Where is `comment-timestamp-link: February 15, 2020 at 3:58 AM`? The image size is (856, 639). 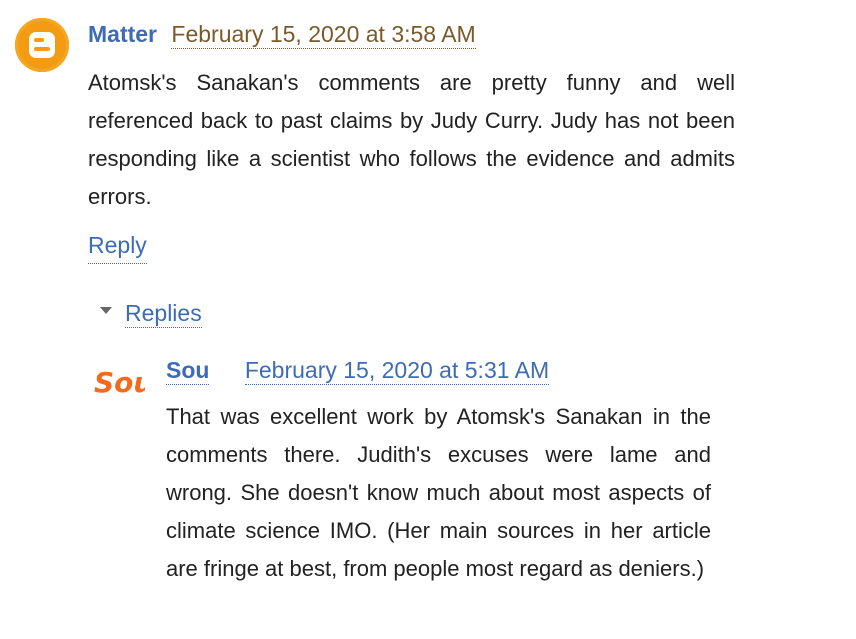 comment-timestamp-link: February 15, 2020 at 3:58 AM is located at coordinates (323, 35).